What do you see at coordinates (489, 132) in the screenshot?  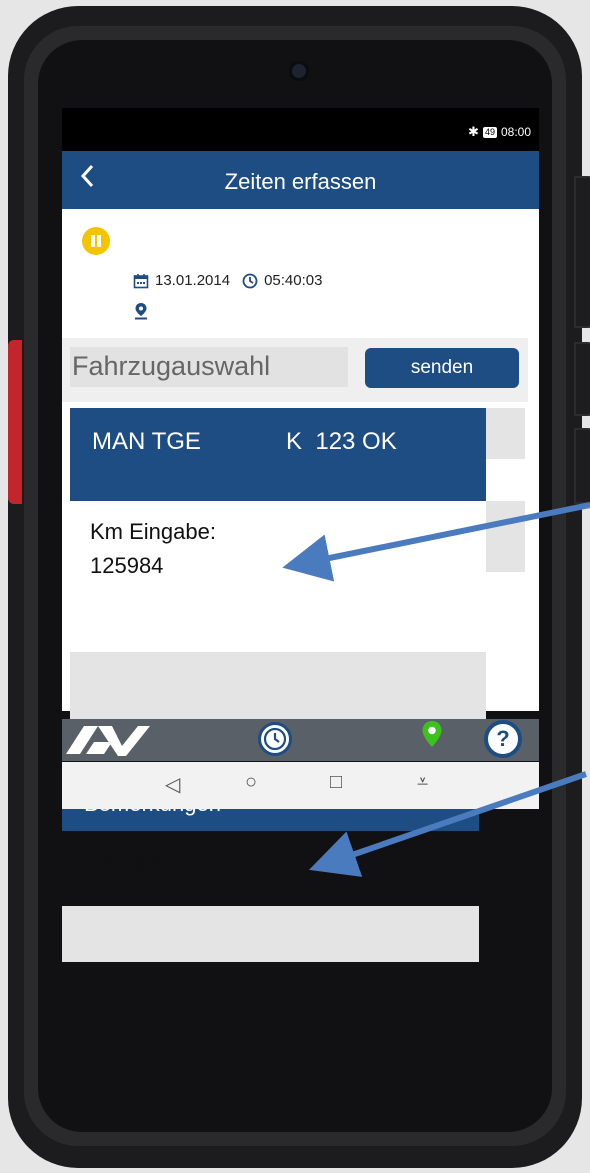 I see `battery-icon: 49` at bounding box center [489, 132].